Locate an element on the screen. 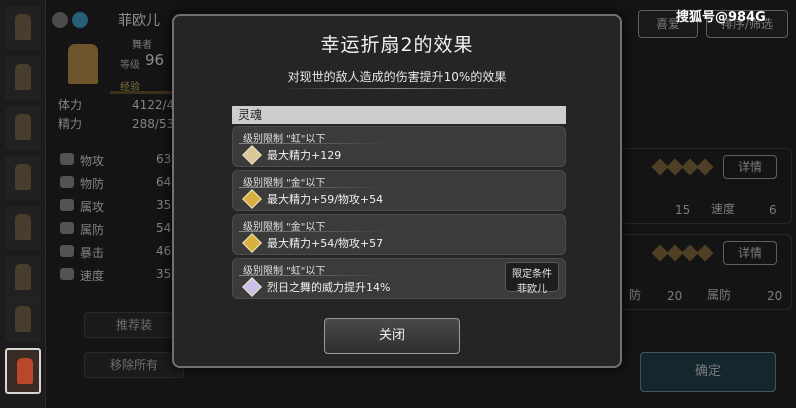 This screenshot has height=408, width=796. sp-row: 精力 288/53 is located at coordinates (116, 123).